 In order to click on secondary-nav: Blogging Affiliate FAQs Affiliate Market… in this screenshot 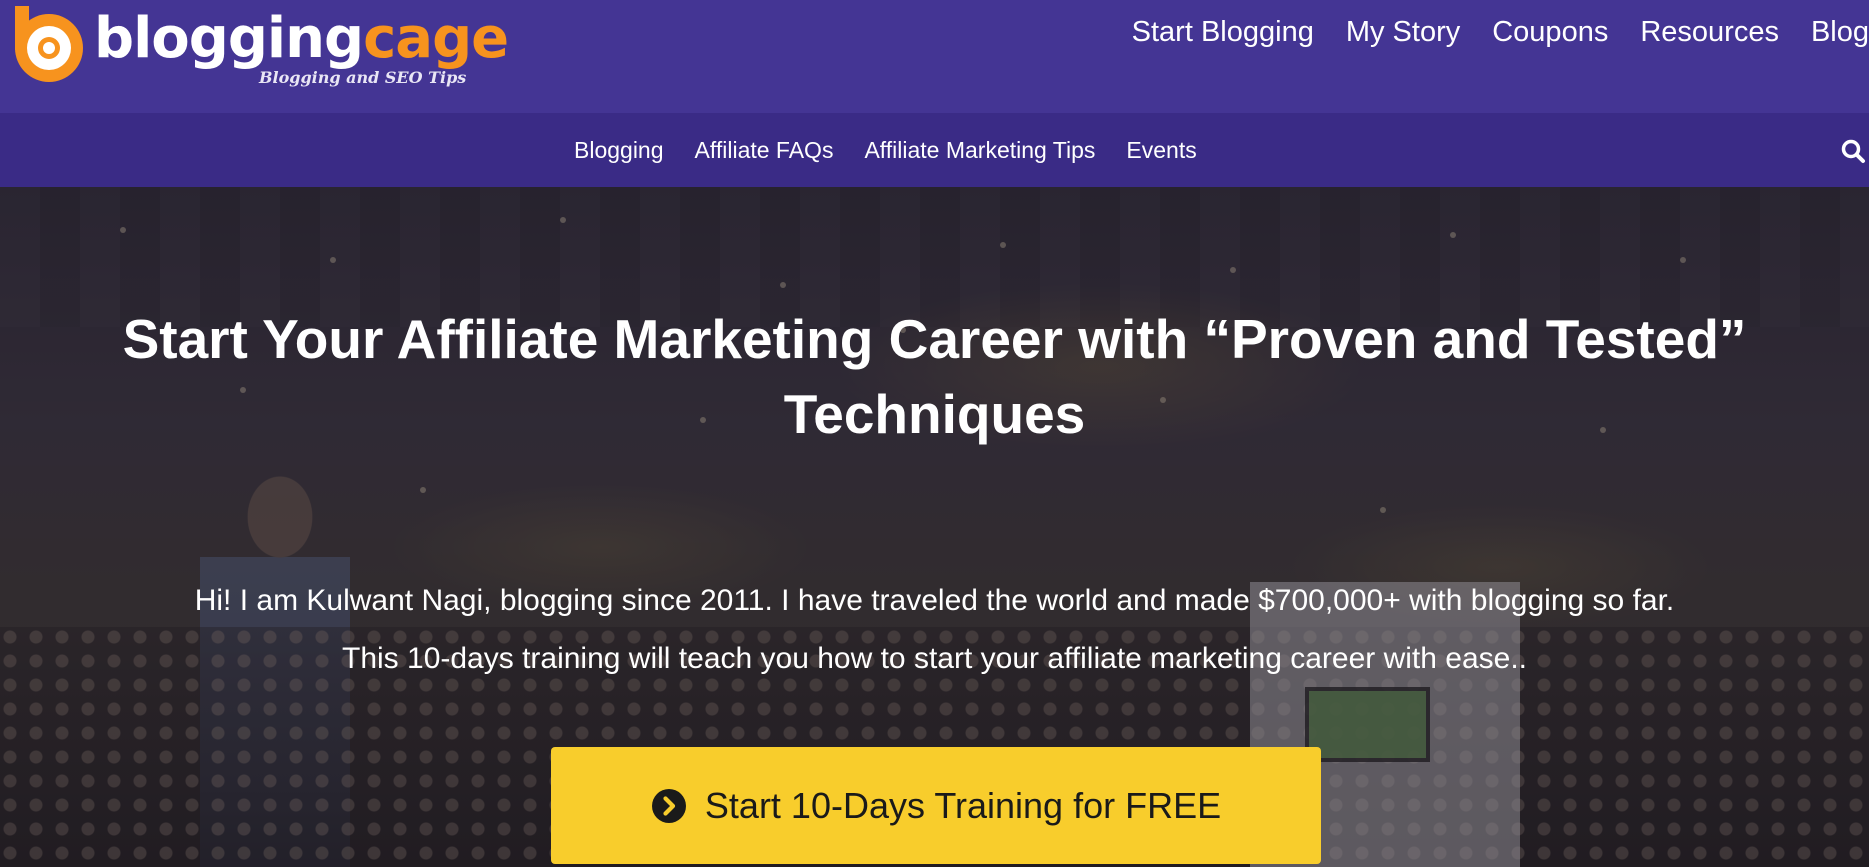, I will do `click(885, 150)`.